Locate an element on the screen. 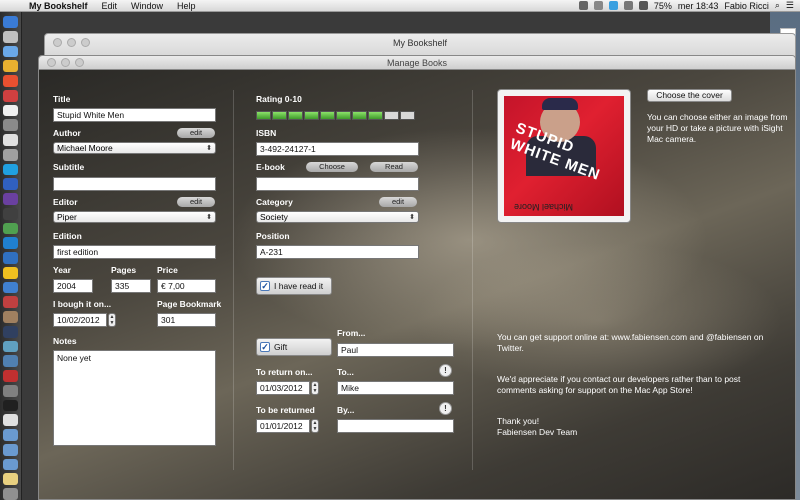 This screenshot has height=500, width=800. twitter-icon is located at coordinates (10, 243).